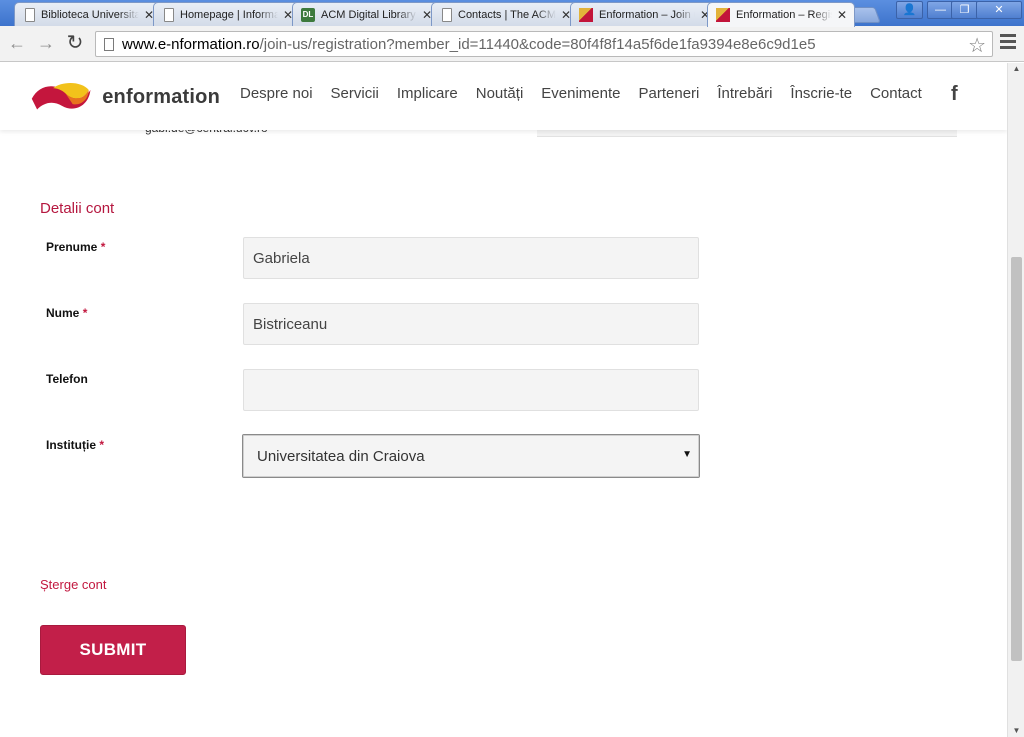 This screenshot has height=737, width=1024. I want to click on phone-field, so click(471, 390).